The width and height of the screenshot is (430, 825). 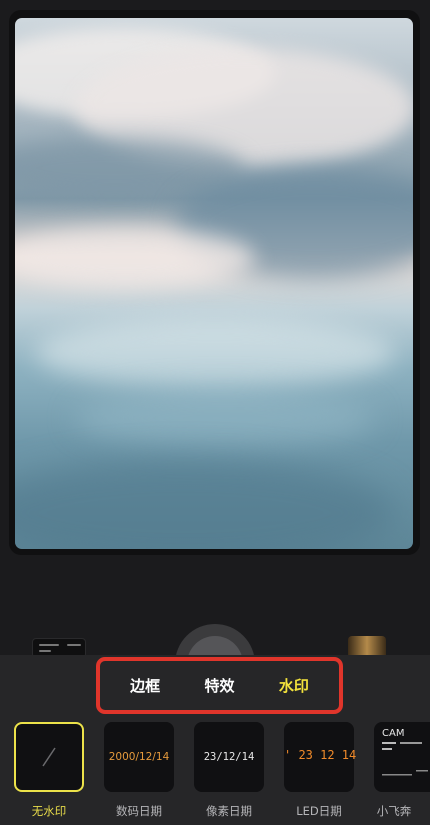 I want to click on edit-tabs: 边框 特效 水印, so click(x=219, y=685).